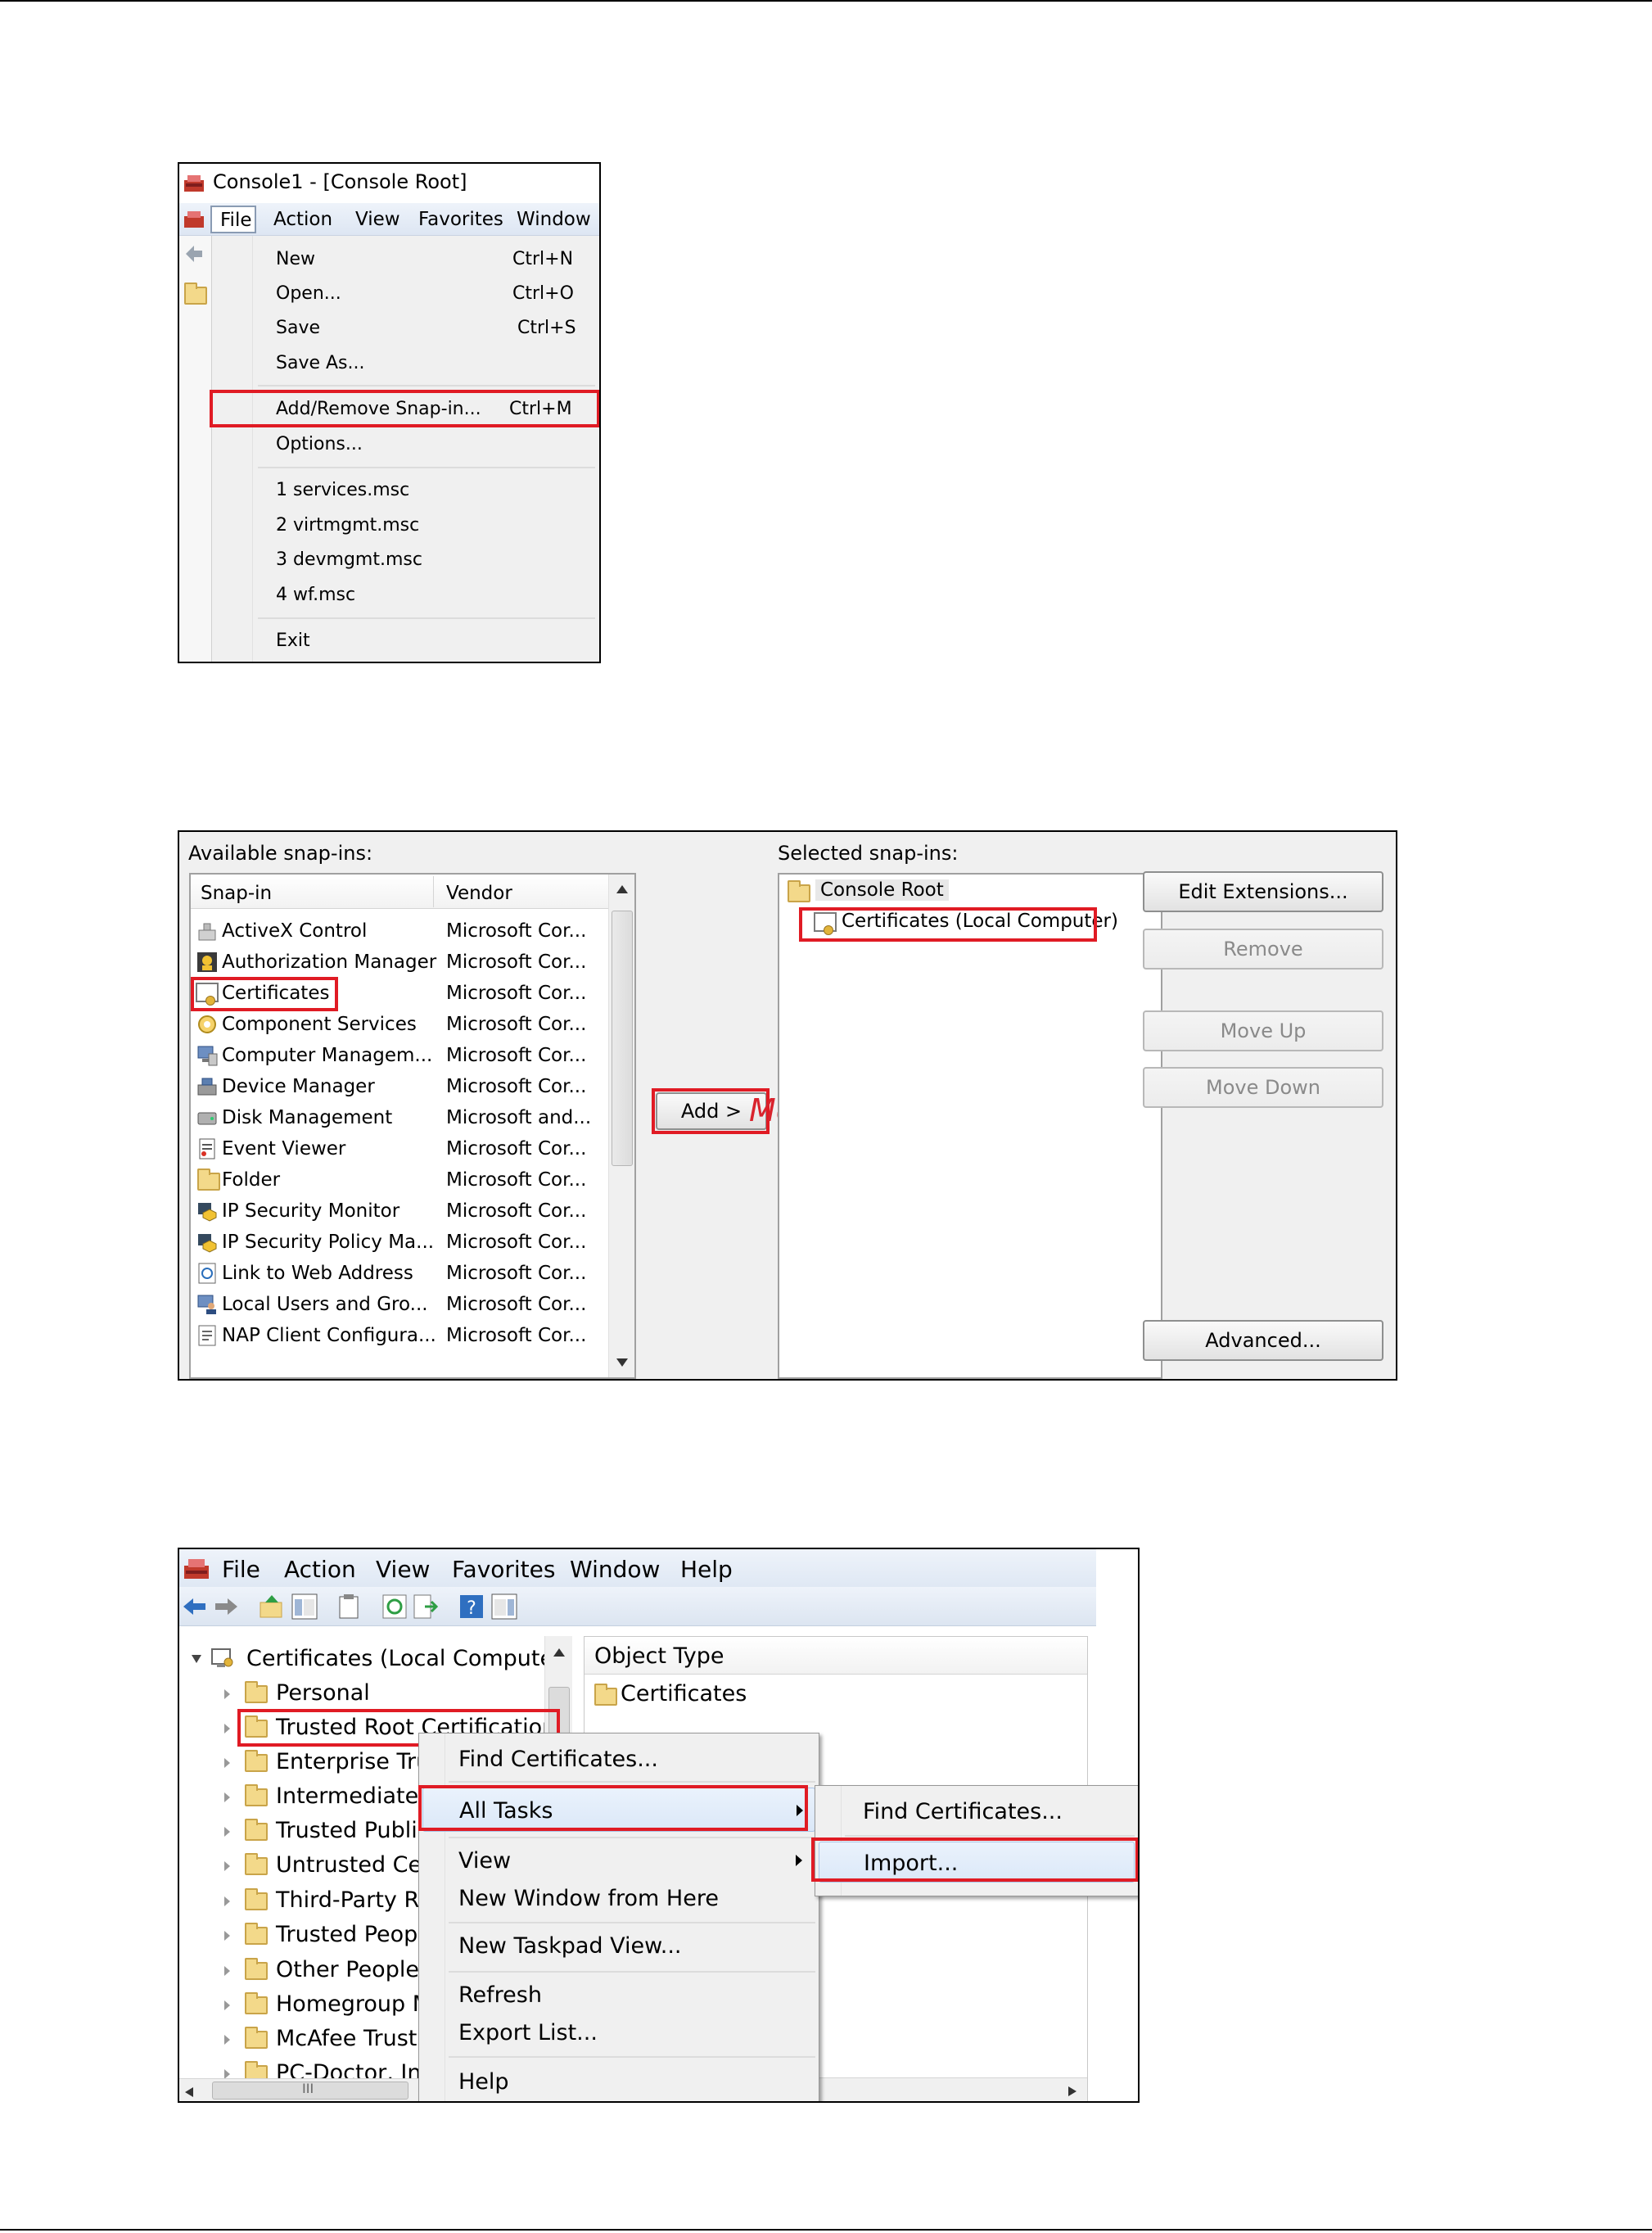 This screenshot has height=2233, width=1652. Describe the element at coordinates (207, 1213) in the screenshot. I see `ip-security-monitor-icon` at that location.